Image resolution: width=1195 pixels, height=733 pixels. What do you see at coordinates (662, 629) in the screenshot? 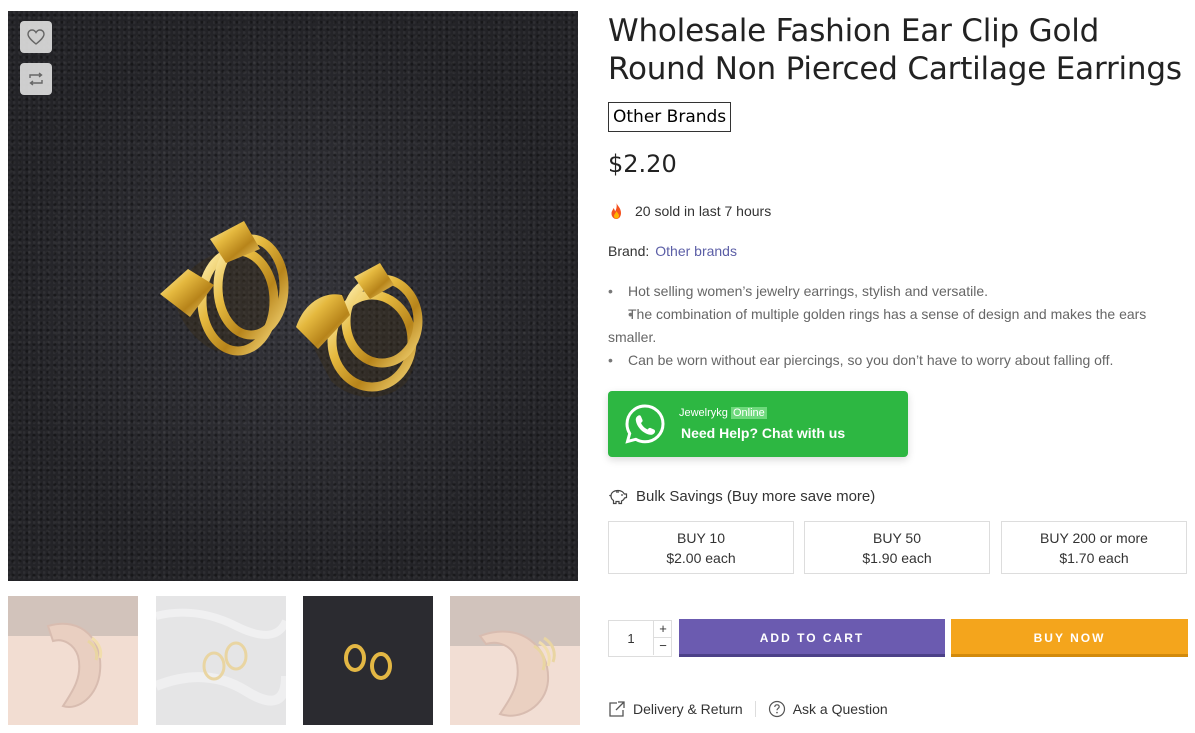
I see `quantity-increase-button: +` at bounding box center [662, 629].